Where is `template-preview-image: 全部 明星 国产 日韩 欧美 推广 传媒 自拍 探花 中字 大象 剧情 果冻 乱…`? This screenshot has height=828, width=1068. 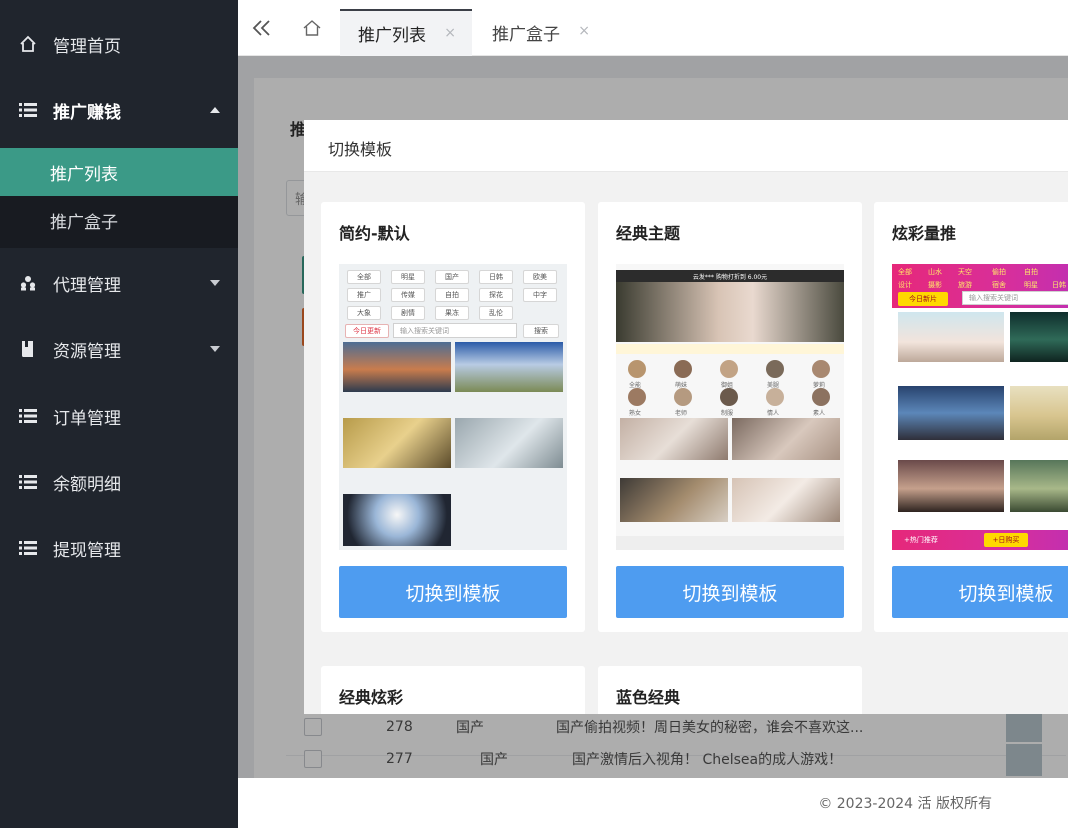
template-preview-image: 全部 明星 国产 日韩 欧美 推广 传媒 自拍 探花 中字 大象 剧情 果冻 乱… is located at coordinates (453, 407).